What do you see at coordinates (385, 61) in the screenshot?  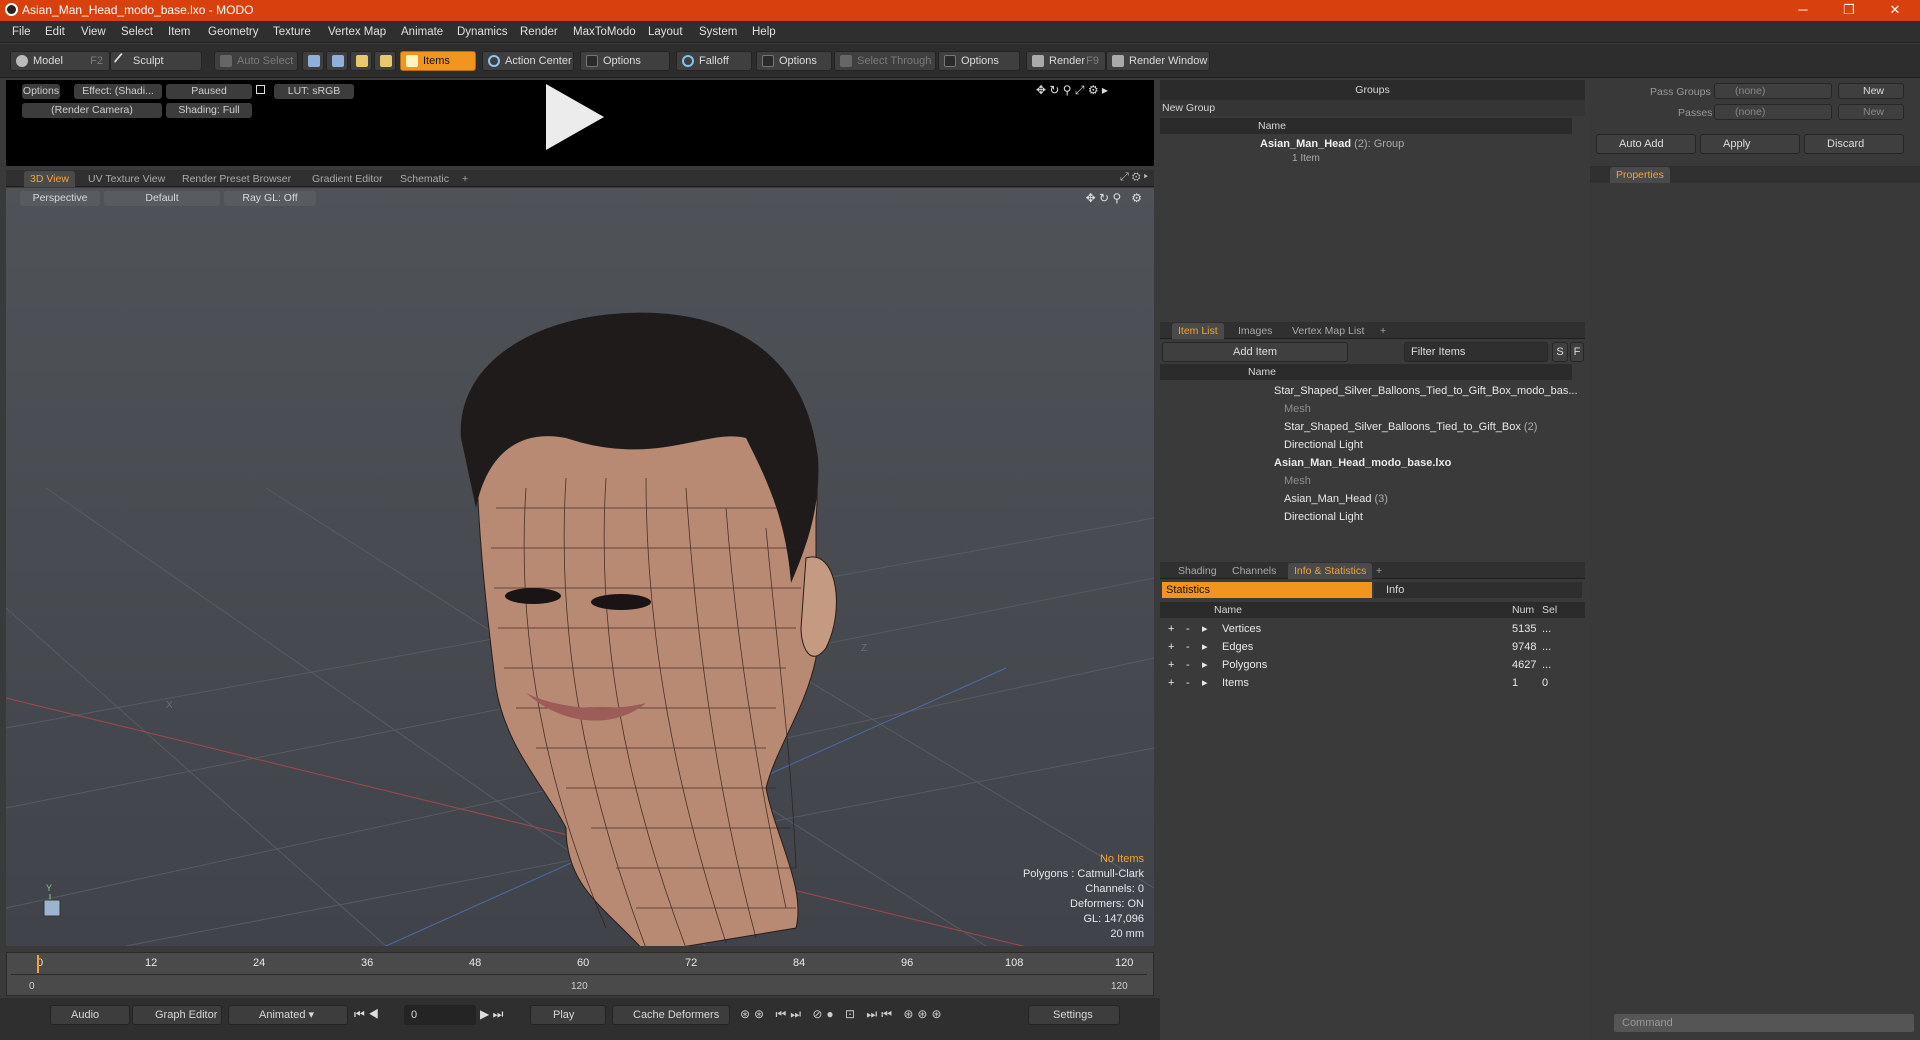 I see `materials-mode-button` at bounding box center [385, 61].